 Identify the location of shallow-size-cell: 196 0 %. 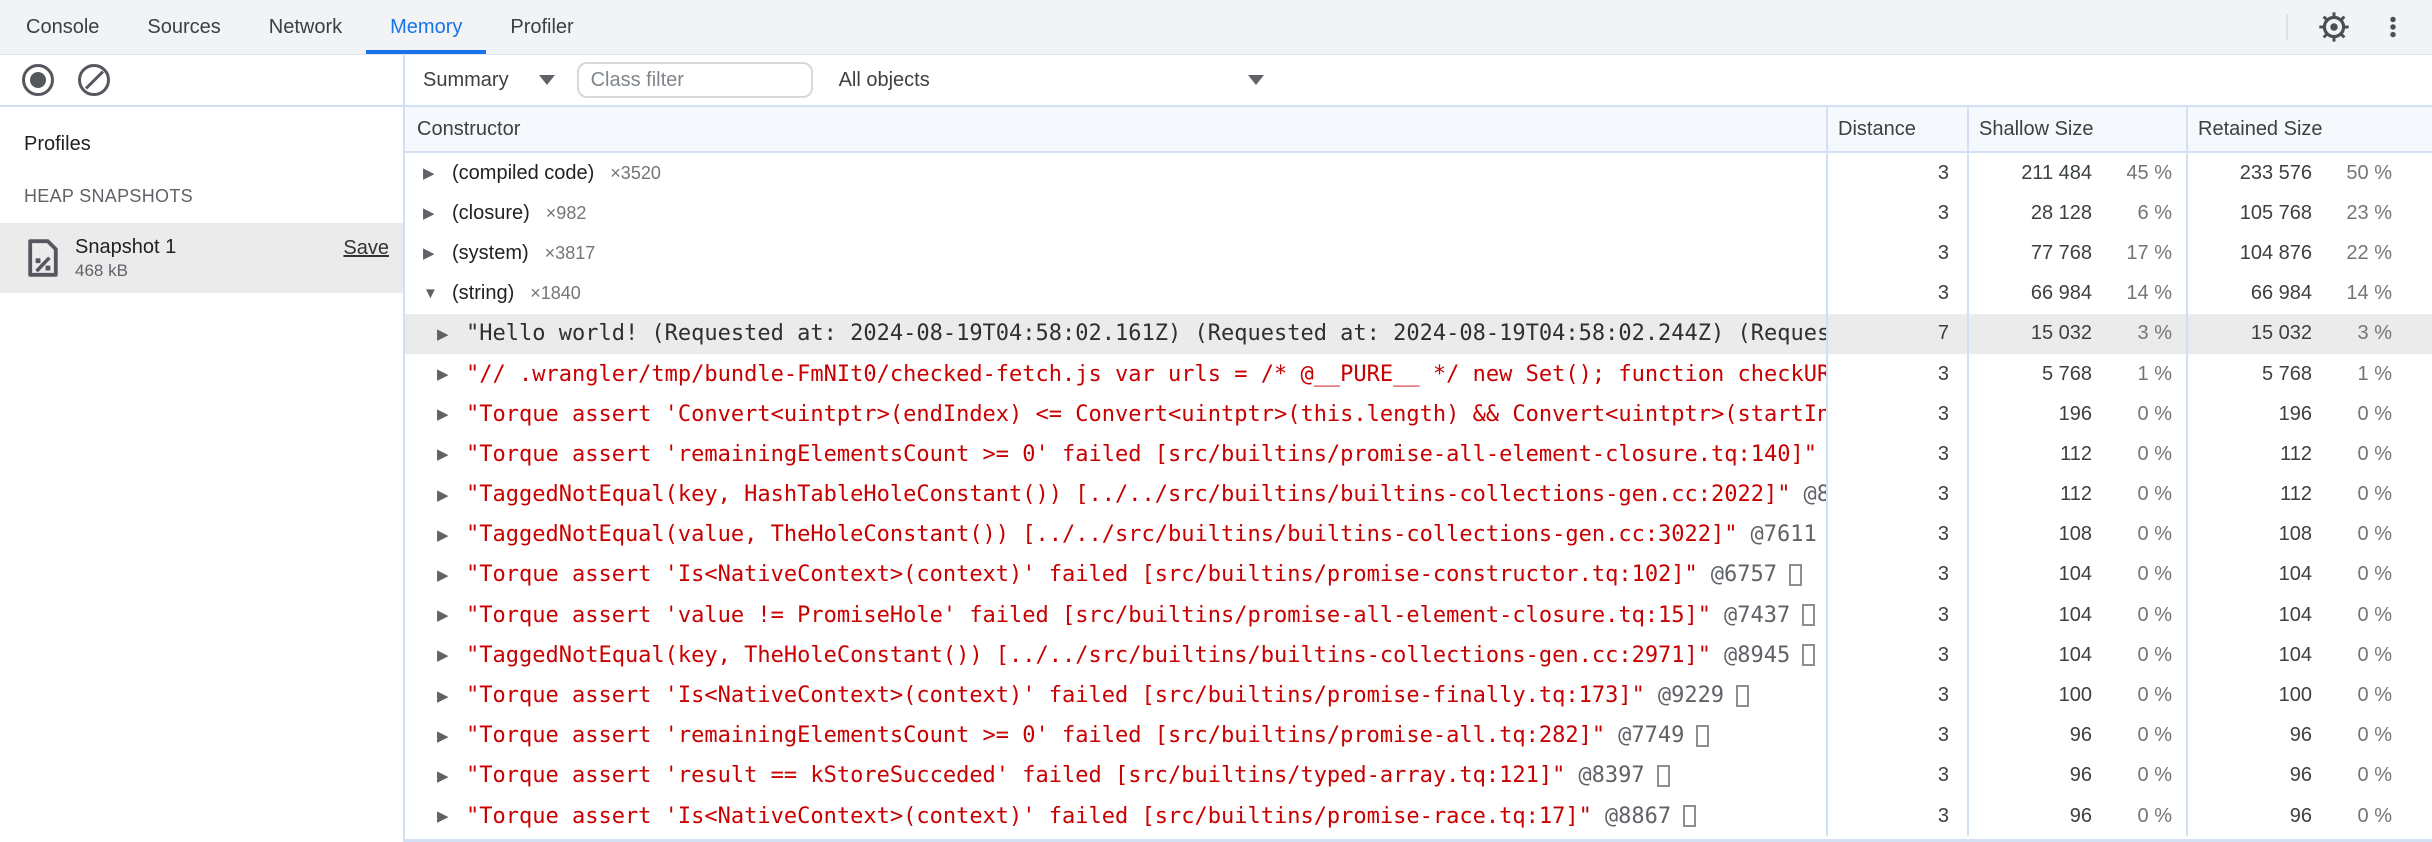
(2076, 414).